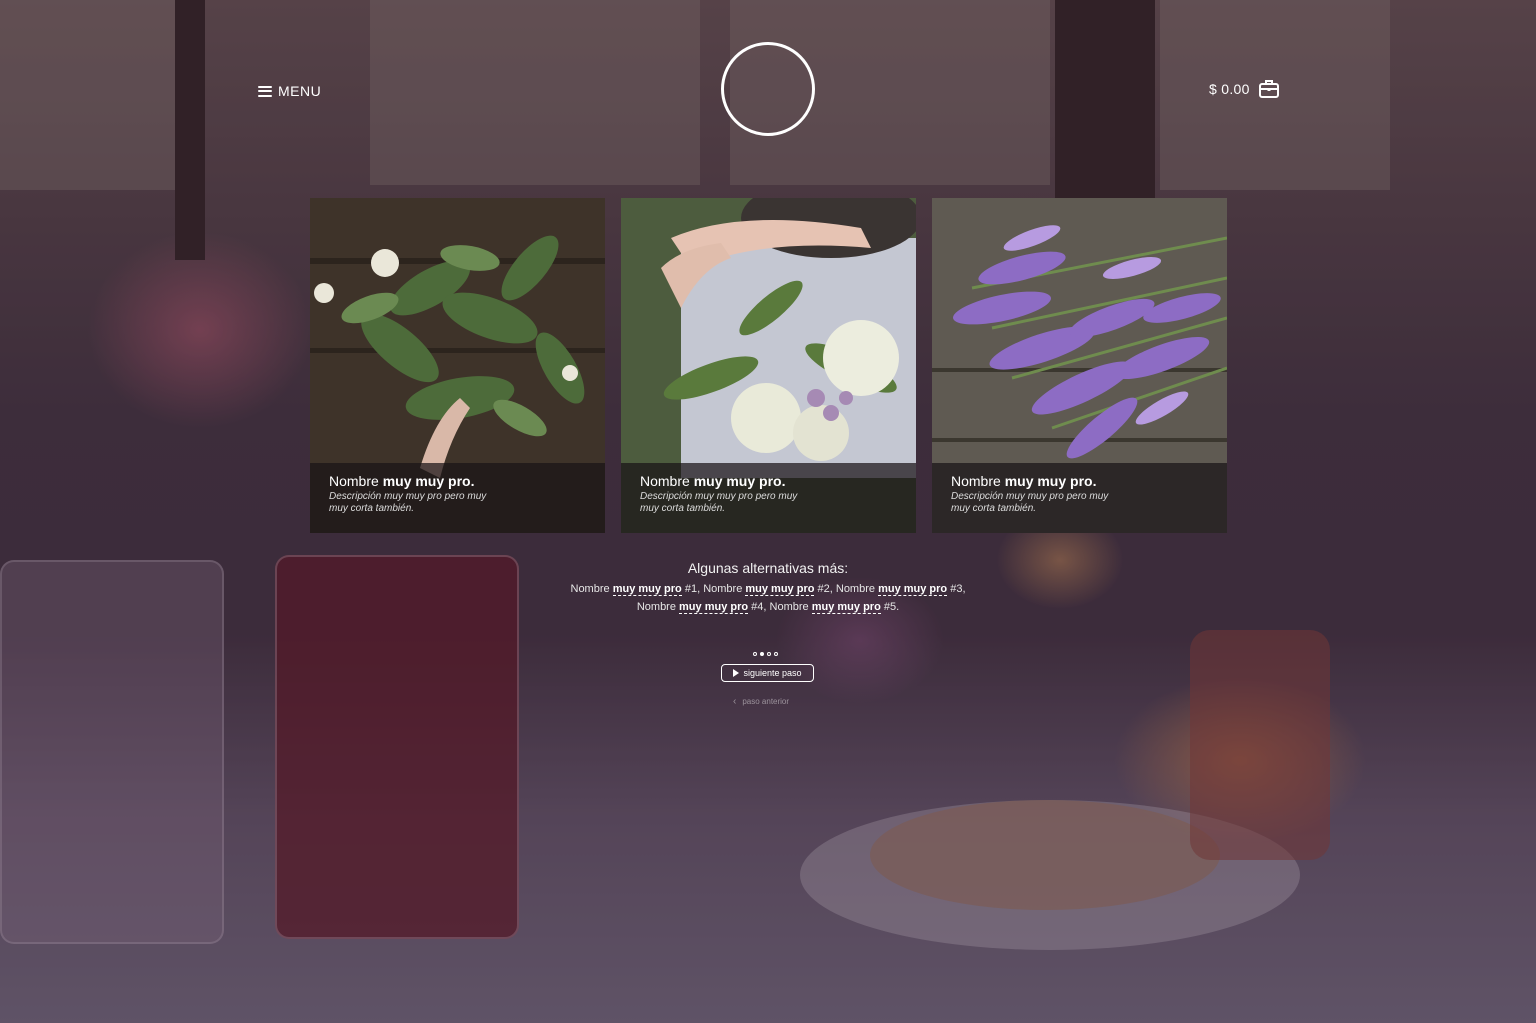 The image size is (1536, 1023). Describe the element at coordinates (768, 568) in the screenshot. I see `alternatives-title: Algunas alternativas más:` at that location.